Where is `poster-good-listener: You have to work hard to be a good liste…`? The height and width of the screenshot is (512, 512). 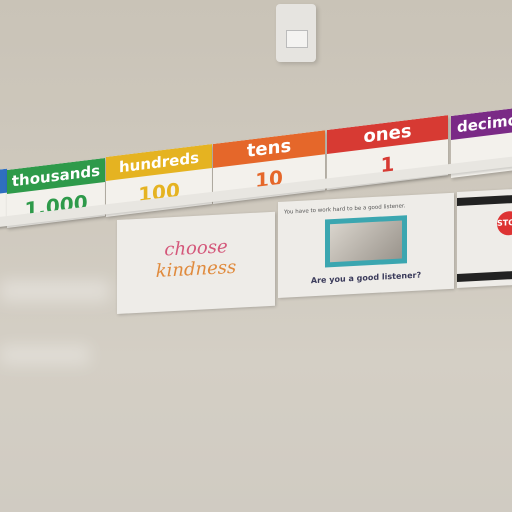 poster-good-listener: You have to work hard to be a good liste… is located at coordinates (366, 245).